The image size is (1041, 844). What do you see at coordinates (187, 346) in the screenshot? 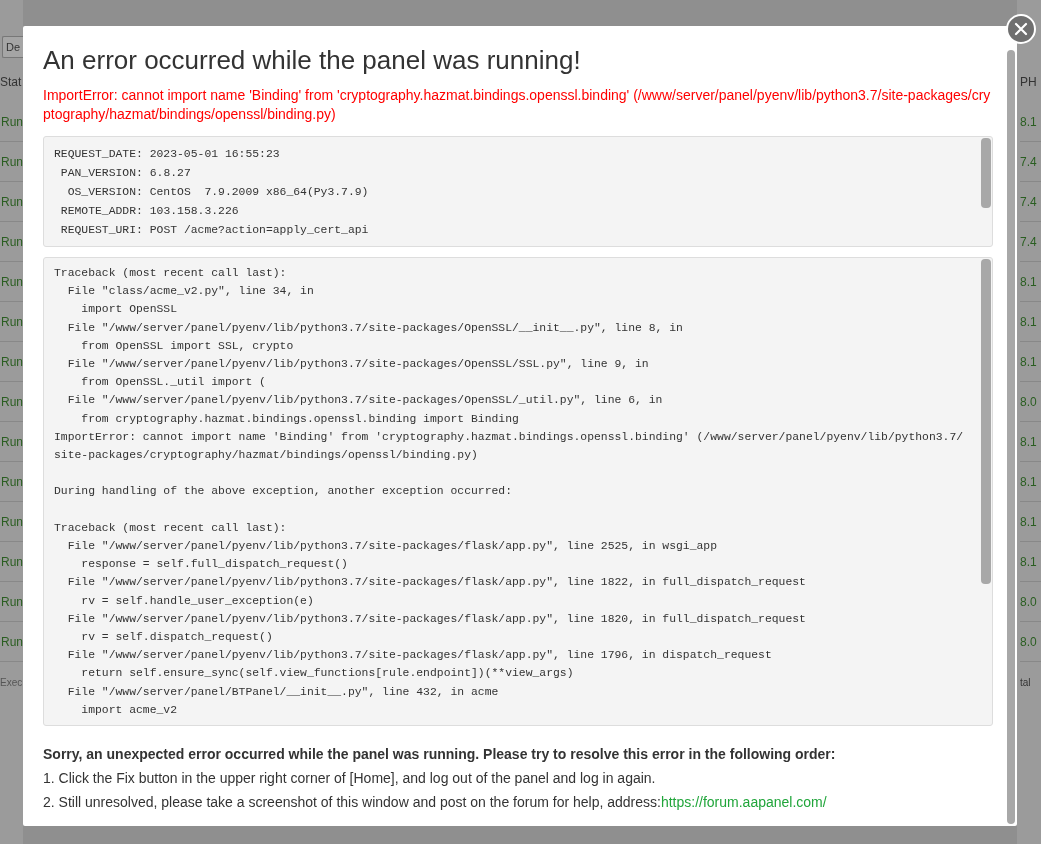
I see `code-line: from OpenSSL import SSL, crypto` at bounding box center [187, 346].